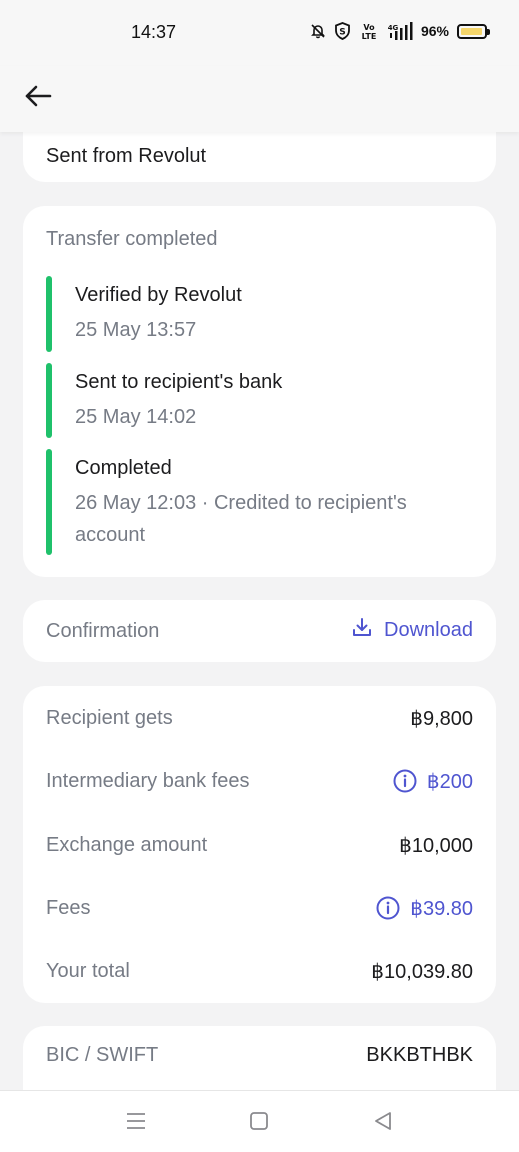 Image resolution: width=519 pixels, height=1152 pixels. I want to click on timeline-step-sent: Sent to recipient's bank 25 May 14:02, so click(261, 400).